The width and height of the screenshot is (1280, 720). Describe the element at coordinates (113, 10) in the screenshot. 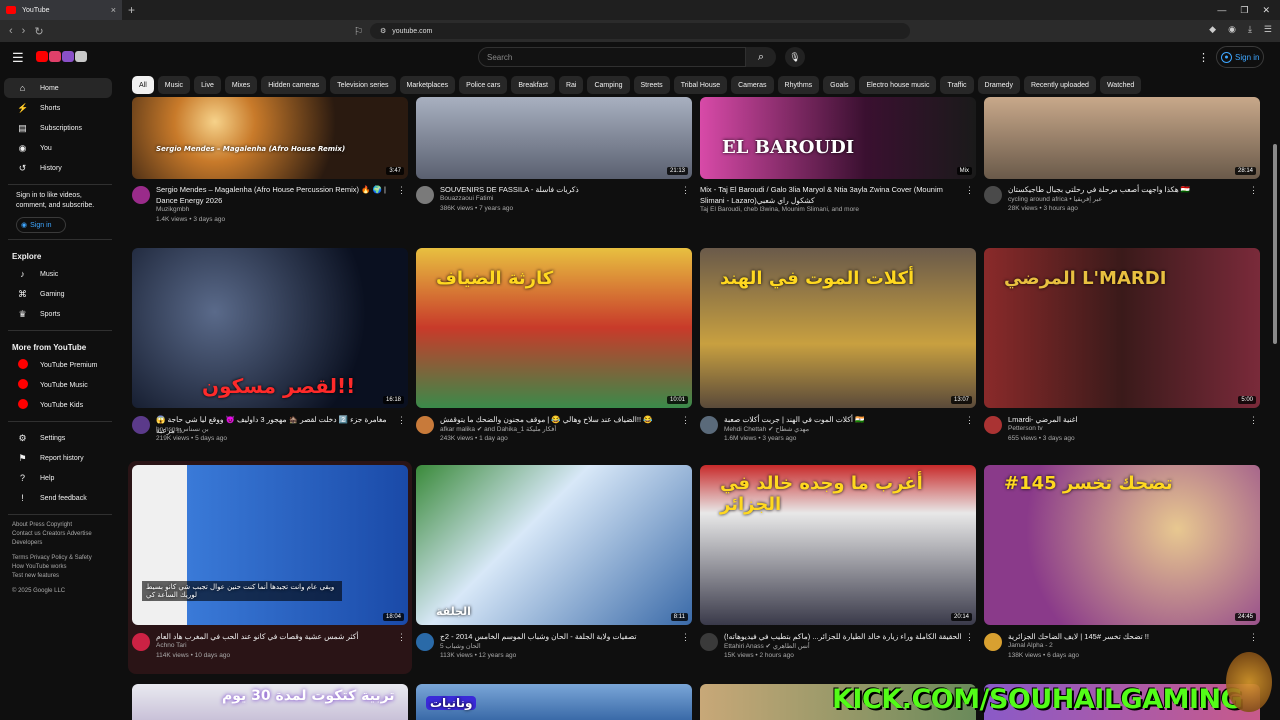

I see `close-tab-icon: ×` at that location.